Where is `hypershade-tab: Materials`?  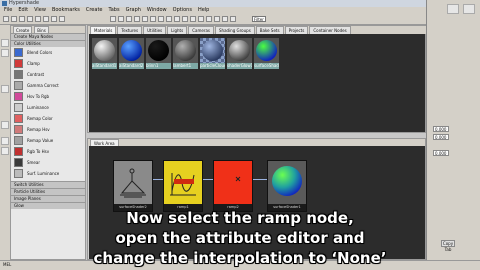 hypershade-tab: Materials is located at coordinates (103, 30).